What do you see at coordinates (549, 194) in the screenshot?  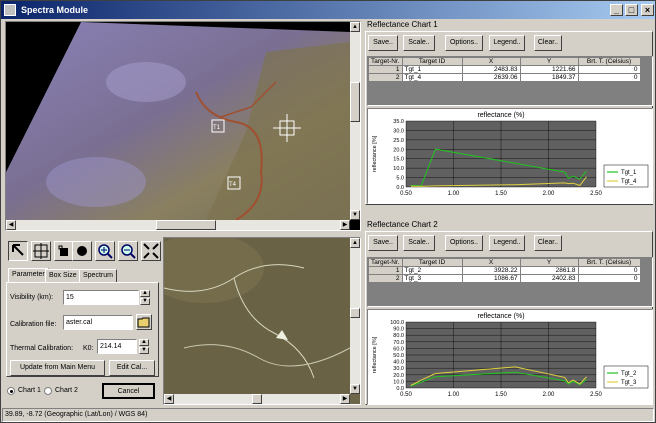 I see `x-tick-label: 2.00` at bounding box center [549, 194].